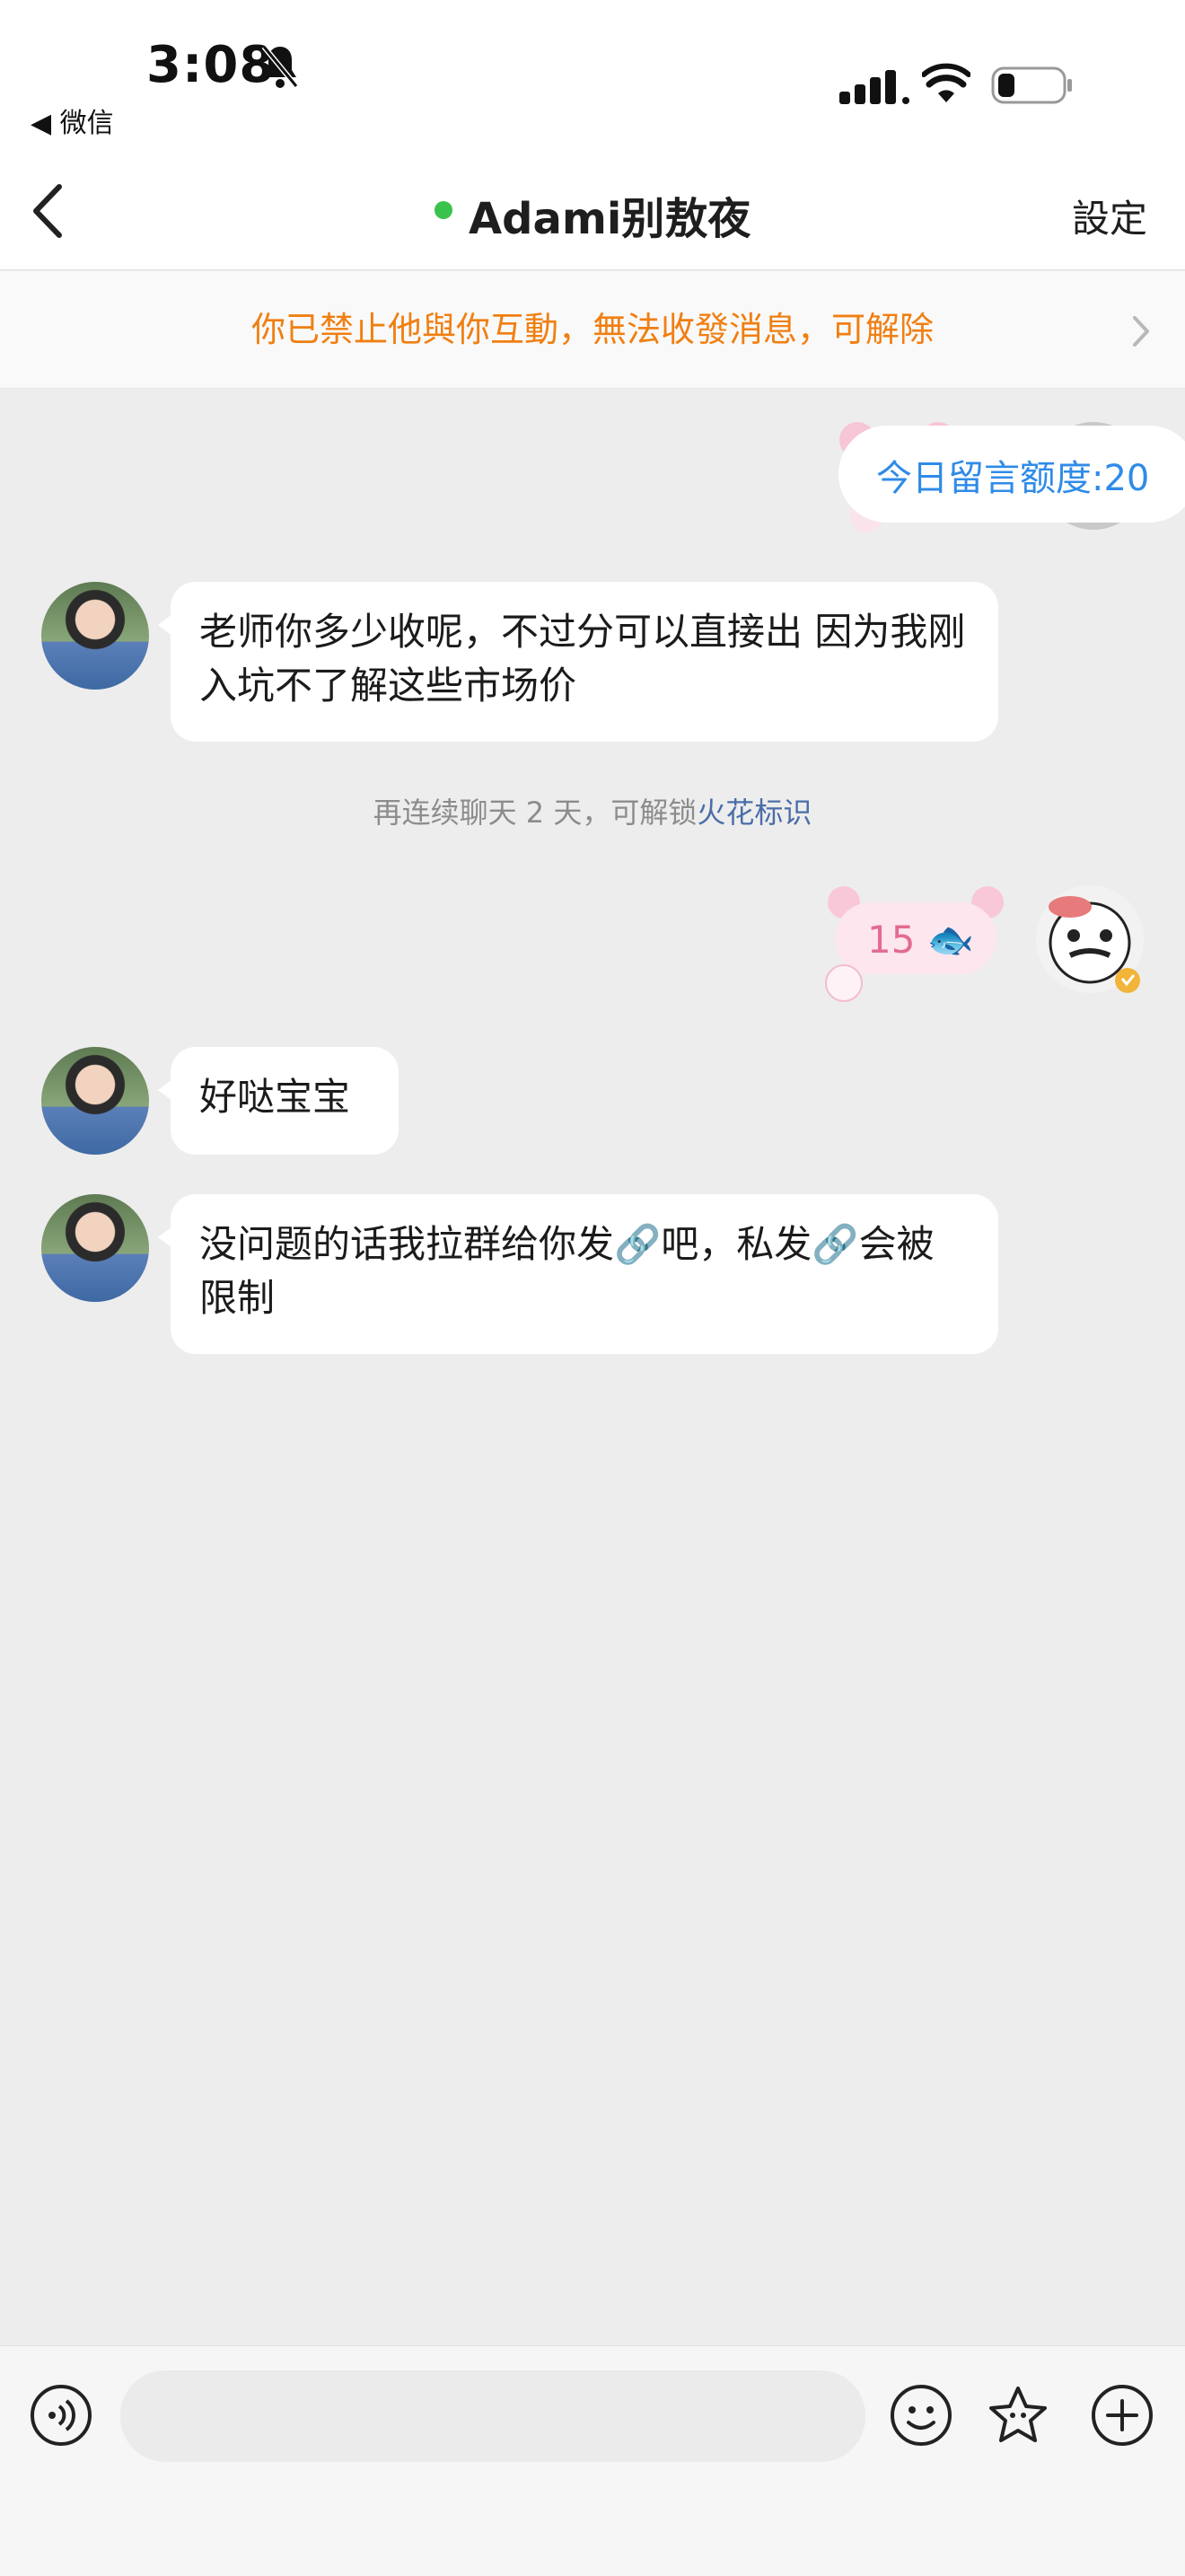 Image resolution: width=1185 pixels, height=2576 pixels. I want to click on message-bubble: 没问题的话我拉群给你发🔗吧，私发🔗会被限制, so click(578, 1274).